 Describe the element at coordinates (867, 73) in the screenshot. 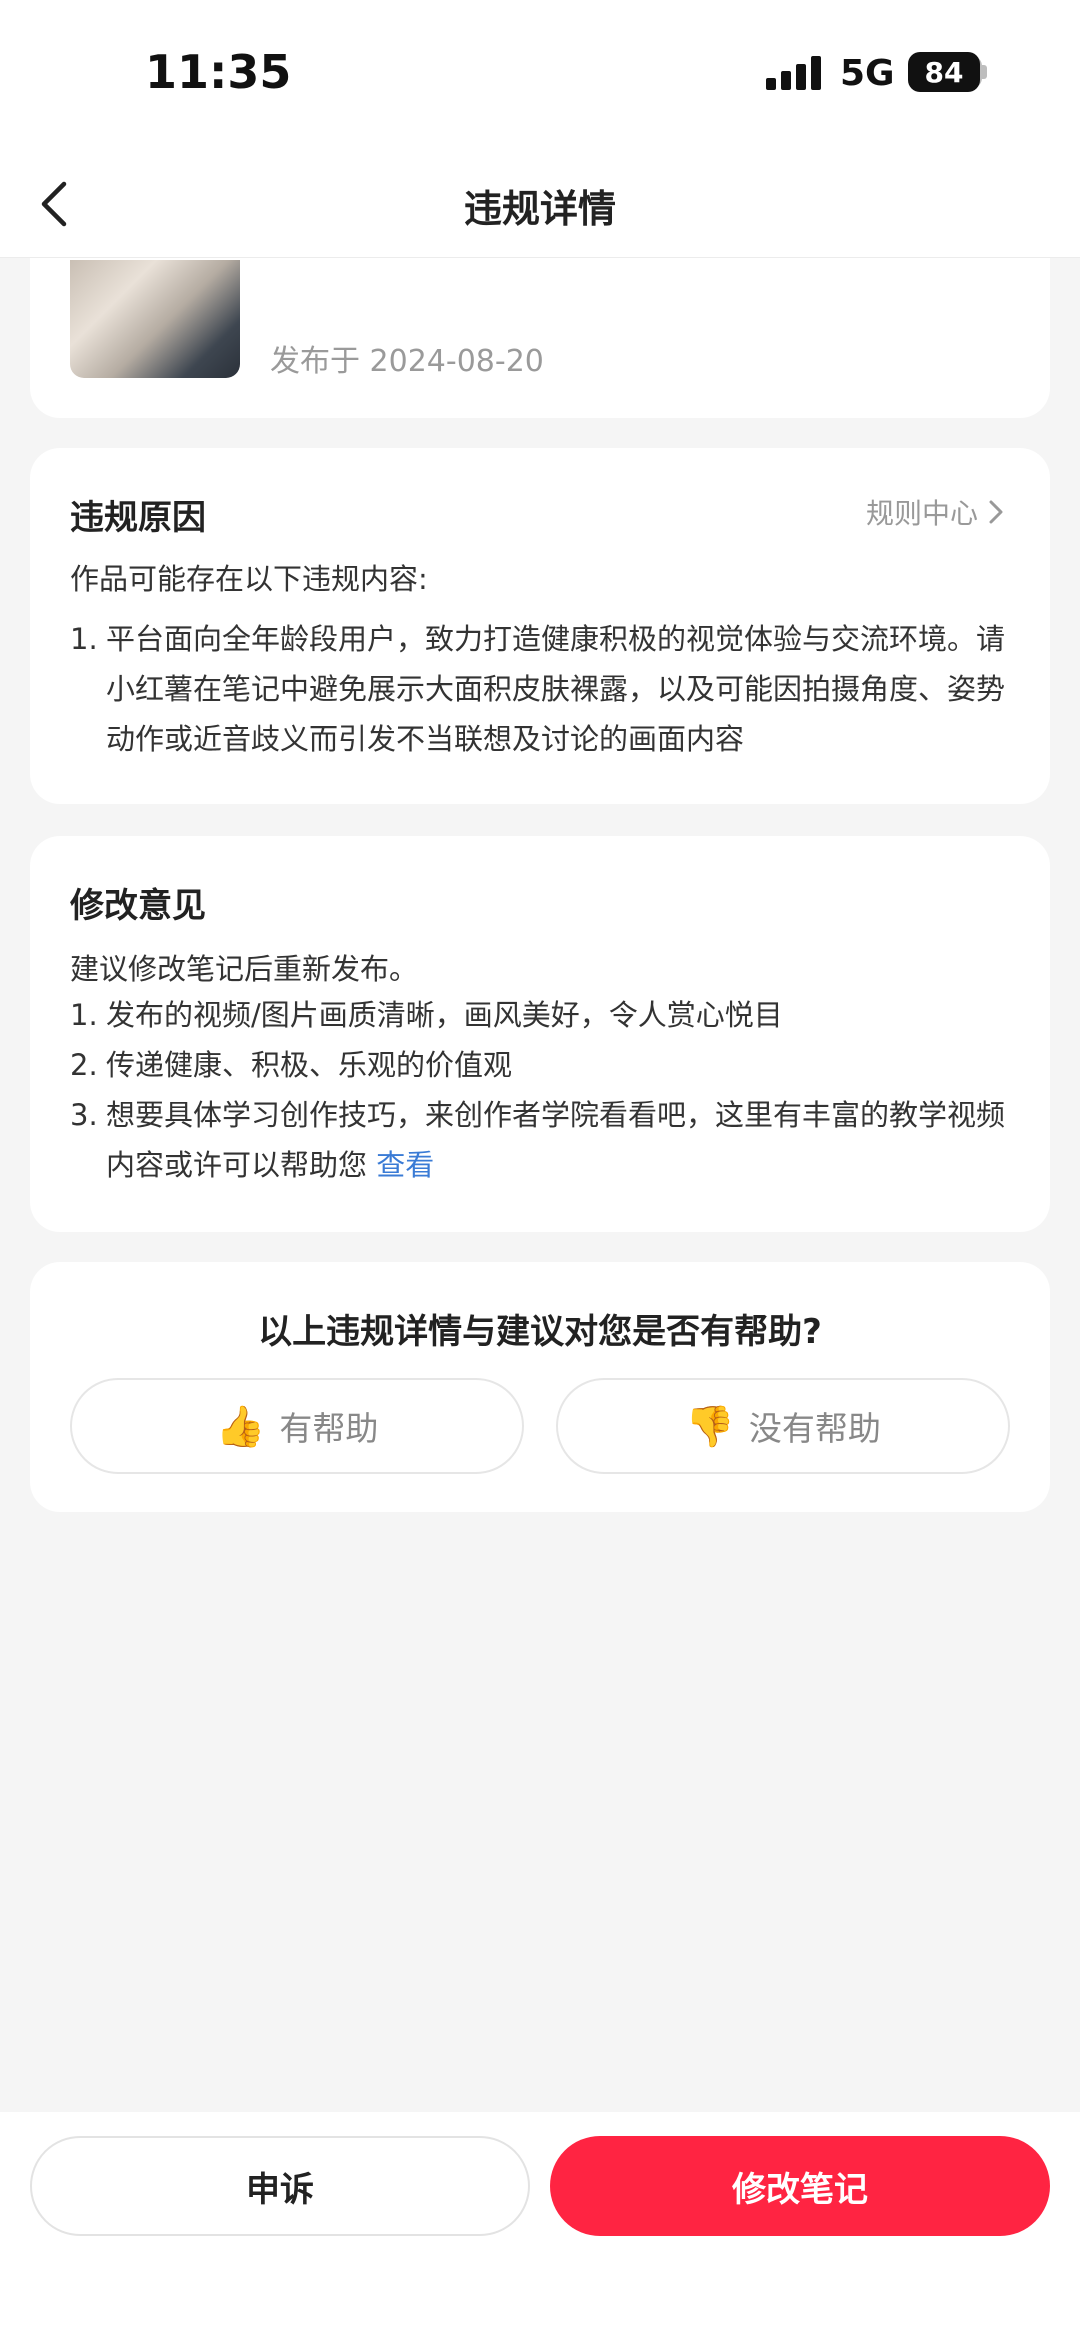

I see `network-type: 5G` at that location.